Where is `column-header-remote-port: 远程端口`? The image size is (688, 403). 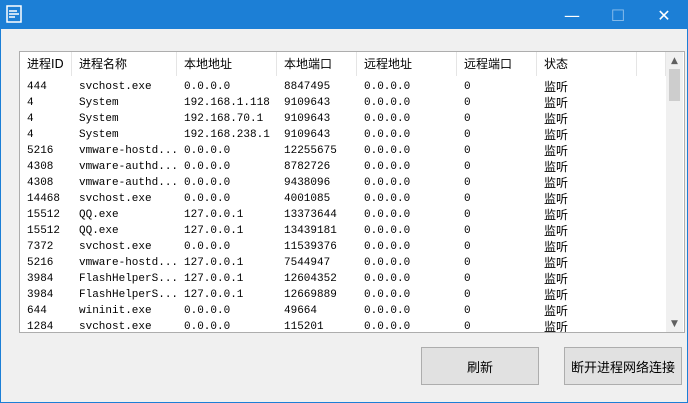 column-header-remote-port: 远程端口 is located at coordinates (497, 64).